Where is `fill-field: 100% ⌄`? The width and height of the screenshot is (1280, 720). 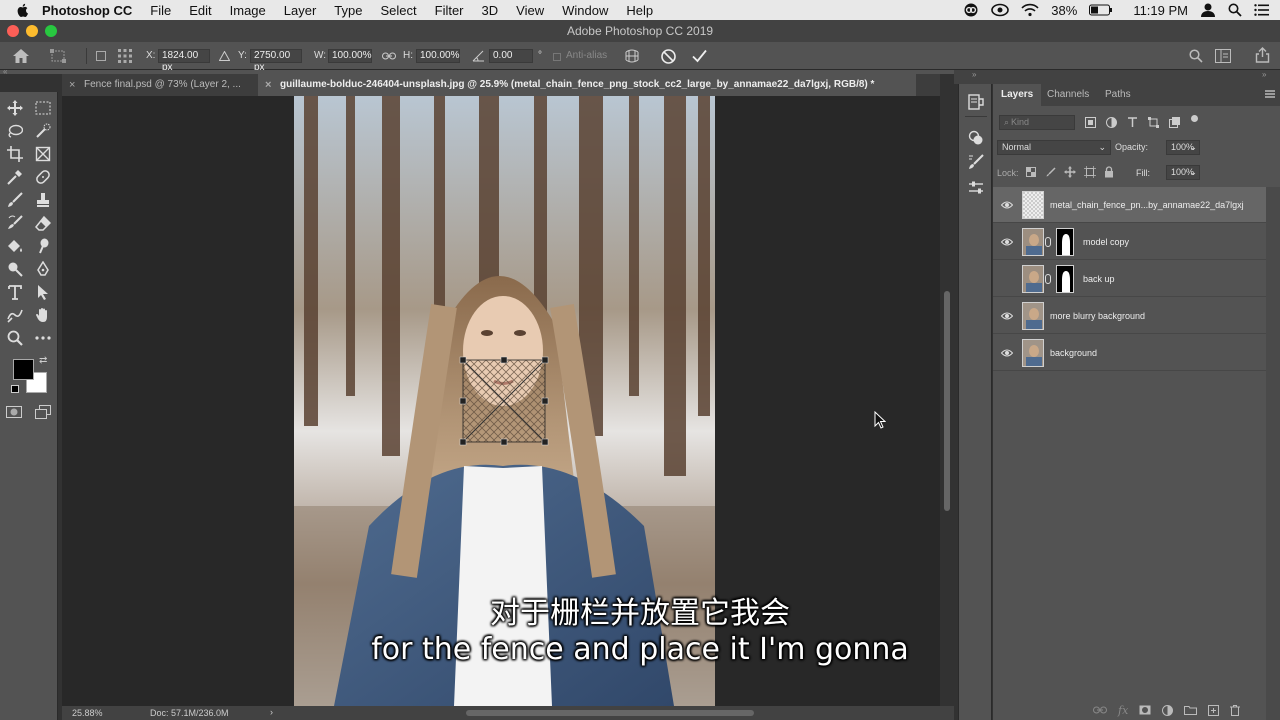
fill-field: 100% ⌄ is located at coordinates (1183, 172).